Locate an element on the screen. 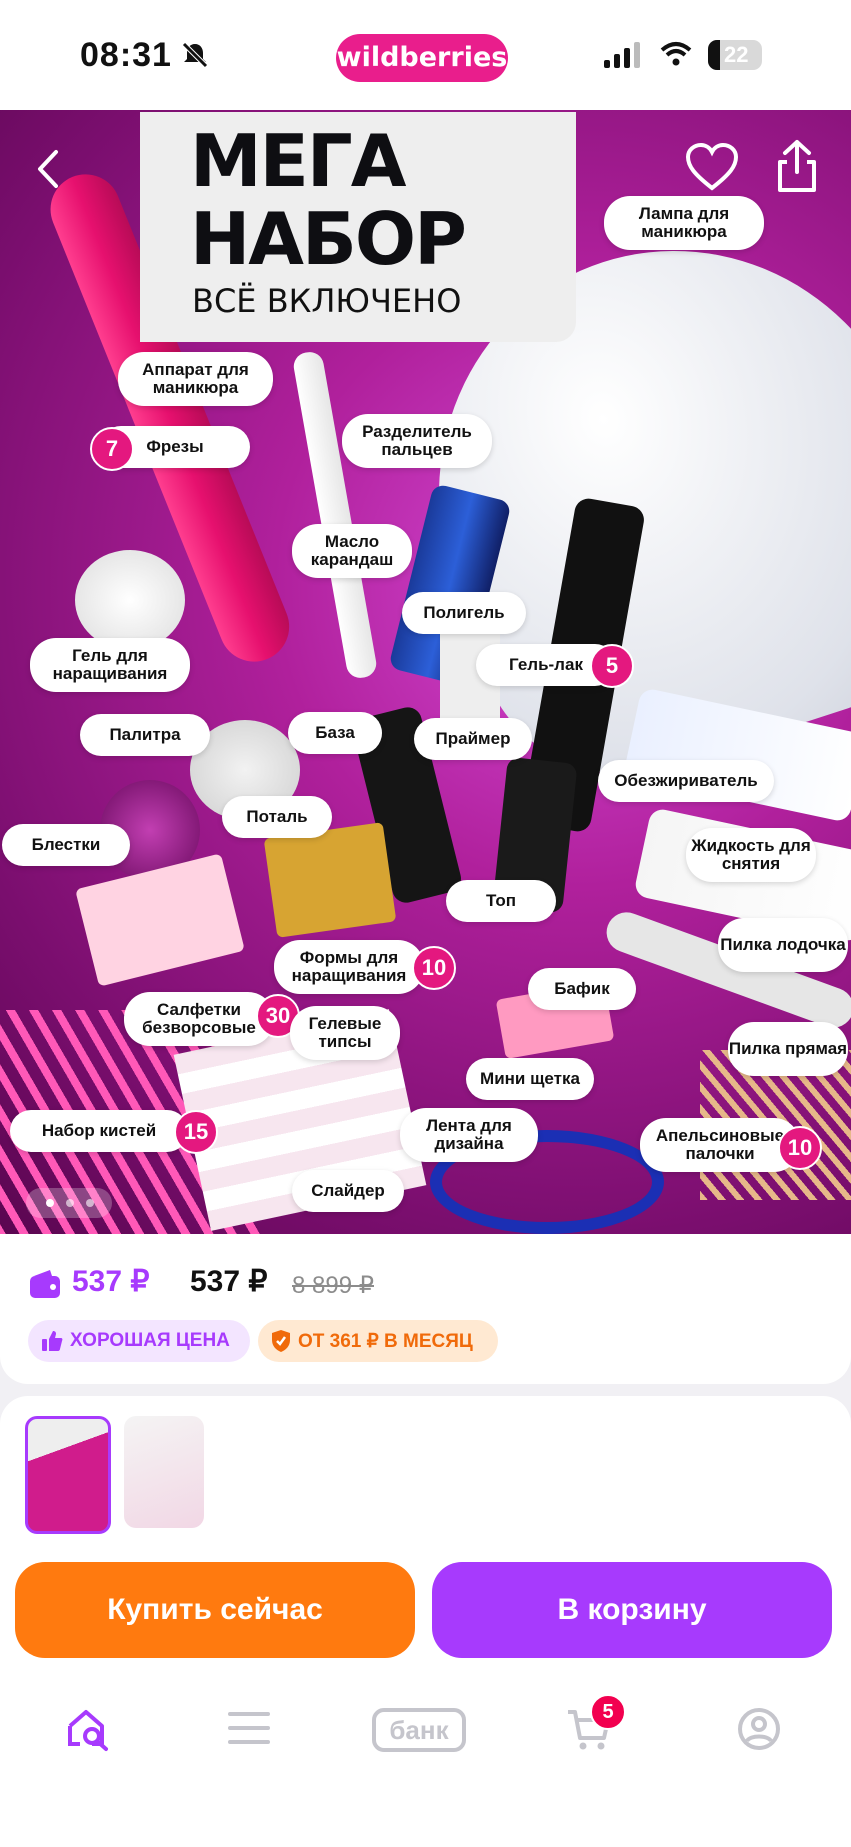  back-chevron-icon is located at coordinates (48, 169).